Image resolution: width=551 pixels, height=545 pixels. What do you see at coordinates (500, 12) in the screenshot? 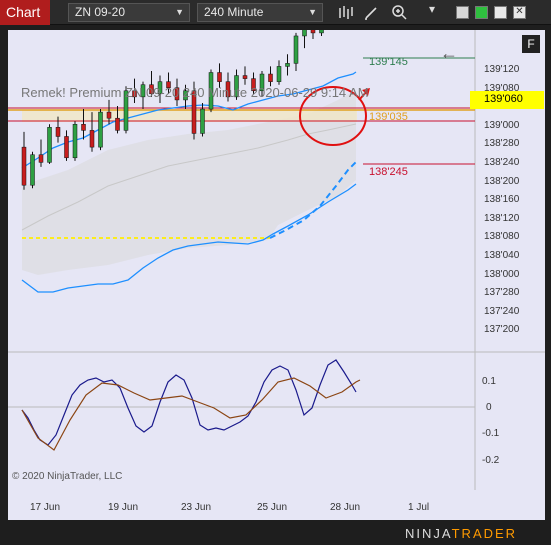
I see `restore-icon` at bounding box center [500, 12].